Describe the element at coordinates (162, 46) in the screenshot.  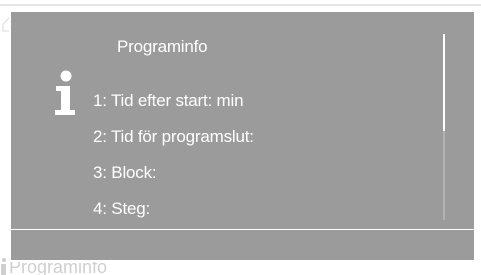
I see `dialog-title: Programinfo` at that location.